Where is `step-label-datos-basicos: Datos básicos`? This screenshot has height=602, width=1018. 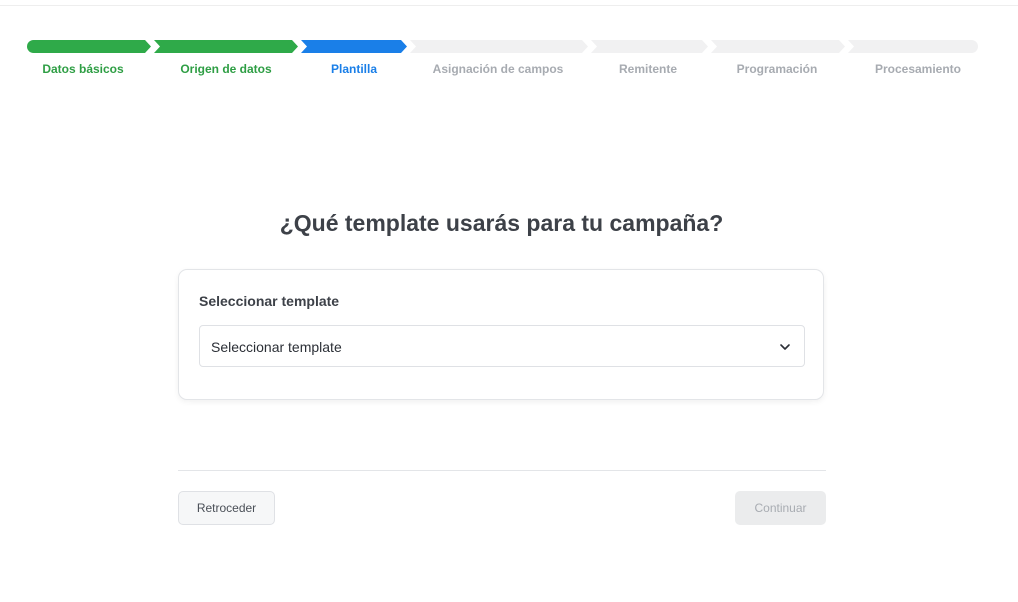
step-label-datos-basicos: Datos básicos is located at coordinates (82, 69).